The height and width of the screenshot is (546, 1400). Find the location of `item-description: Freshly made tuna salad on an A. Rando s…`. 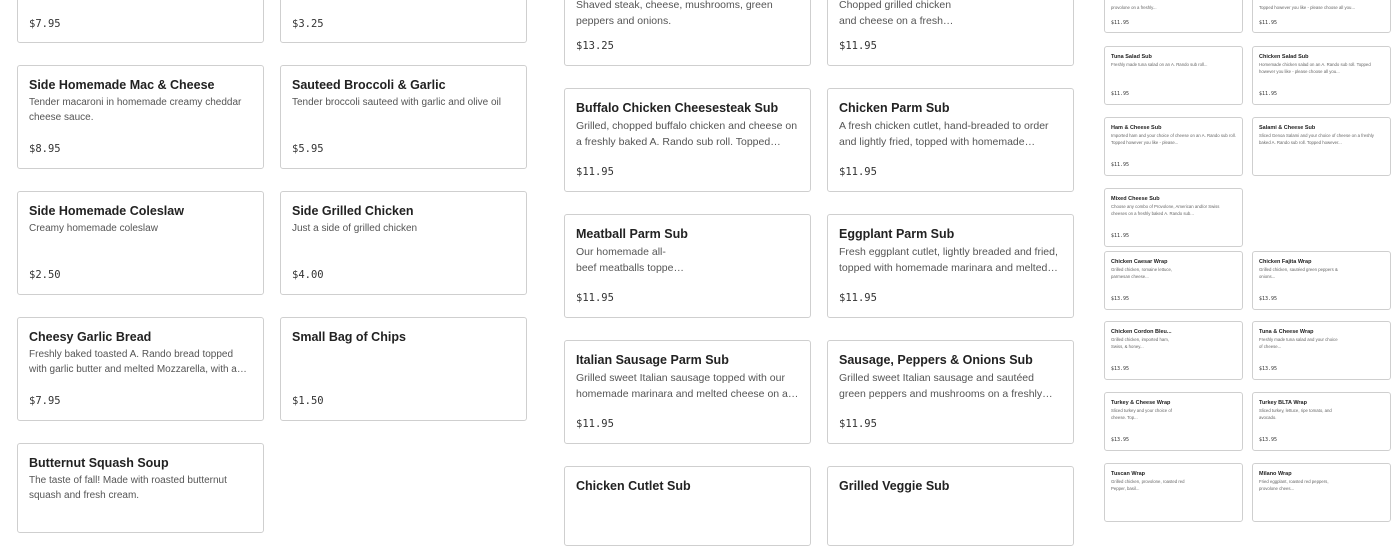

item-description: Freshly made tuna salad on an A. Rando s… is located at coordinates (1159, 64).